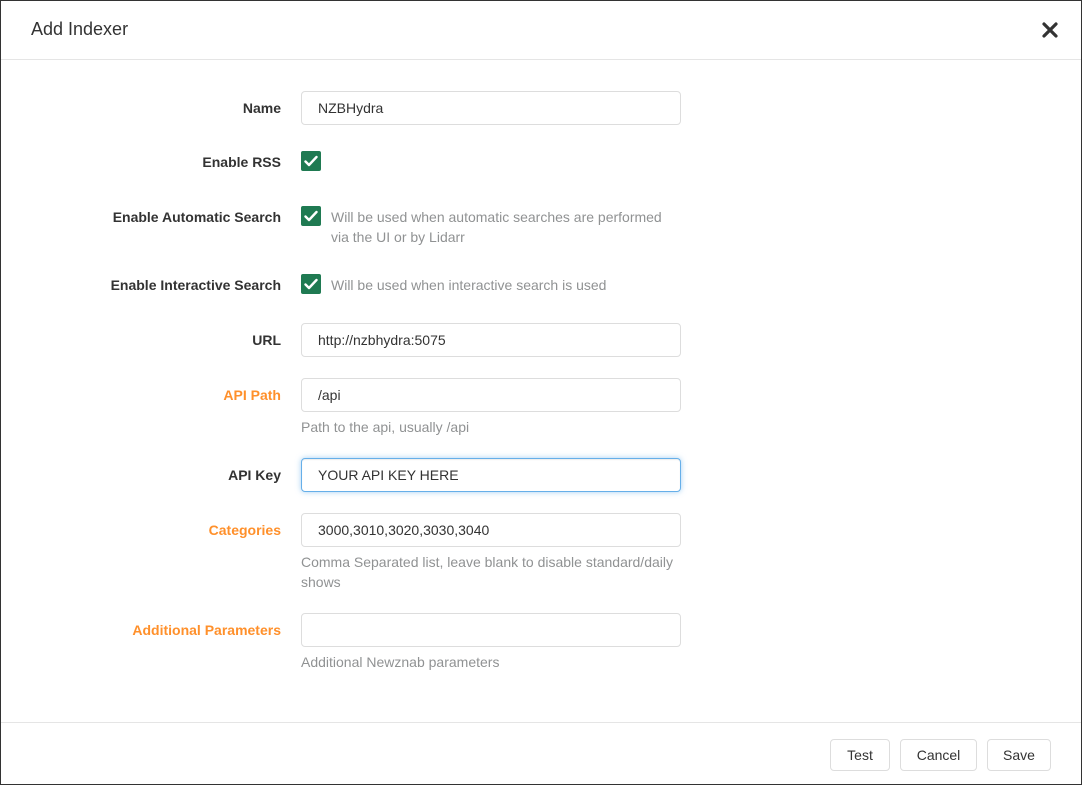 The image size is (1082, 785). I want to click on enable-rss-checkbox, so click(311, 161).